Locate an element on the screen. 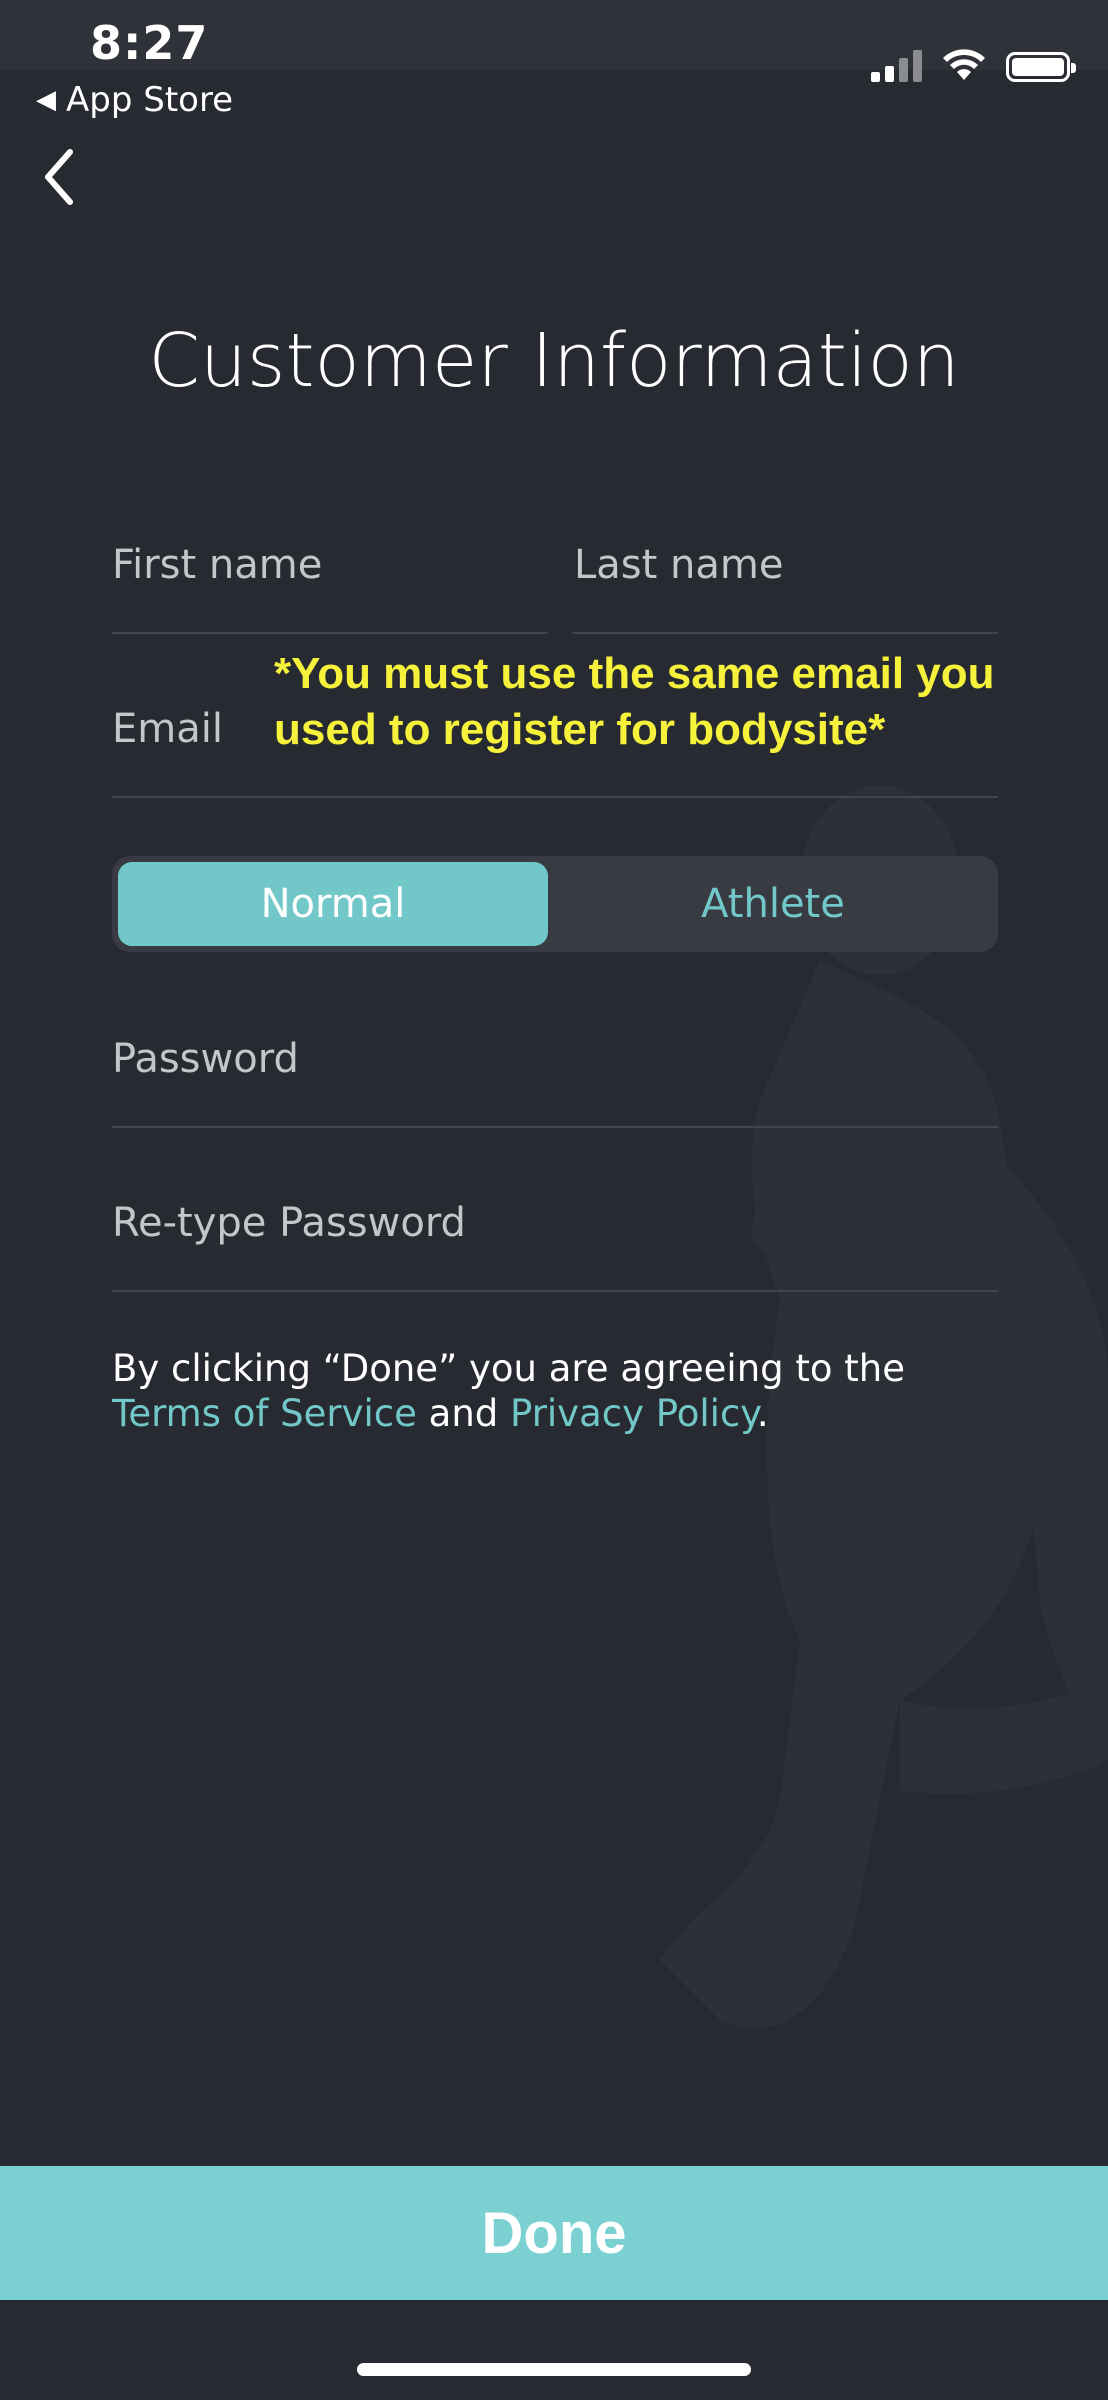 This screenshot has width=1108, height=2400. first-name-field: First name is located at coordinates (217, 565).